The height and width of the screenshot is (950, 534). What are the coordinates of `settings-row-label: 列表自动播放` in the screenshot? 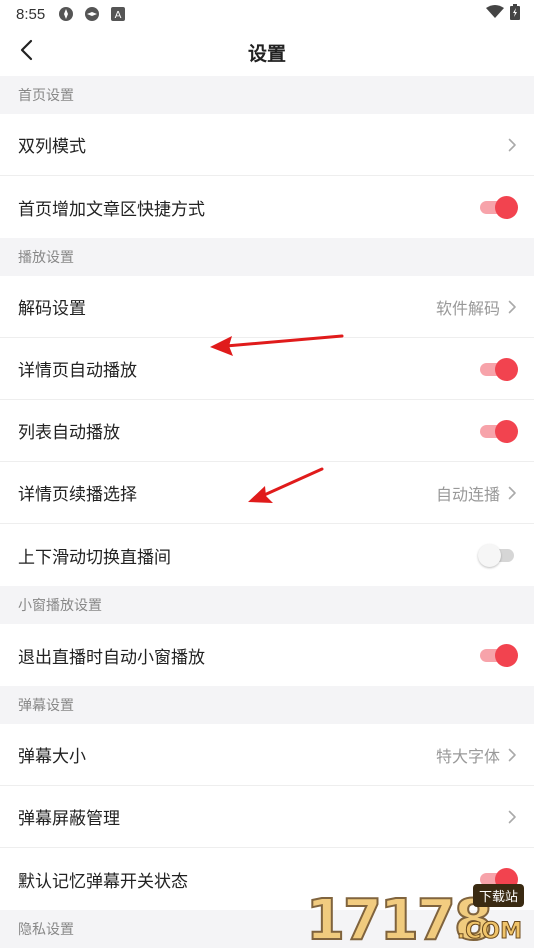 It's located at (69, 433).